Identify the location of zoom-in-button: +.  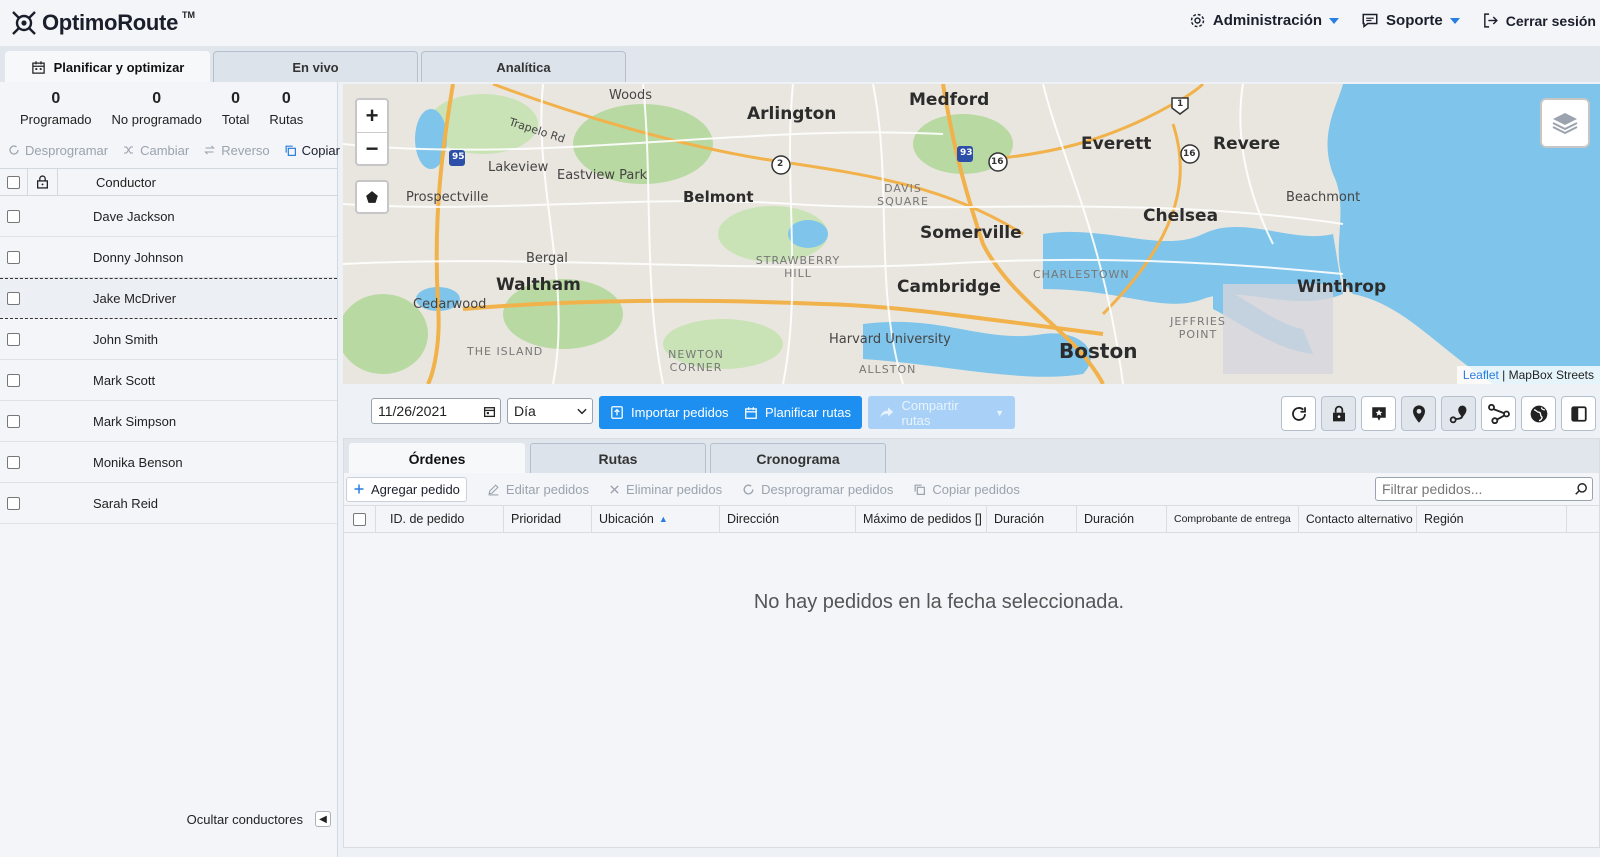
(372, 116).